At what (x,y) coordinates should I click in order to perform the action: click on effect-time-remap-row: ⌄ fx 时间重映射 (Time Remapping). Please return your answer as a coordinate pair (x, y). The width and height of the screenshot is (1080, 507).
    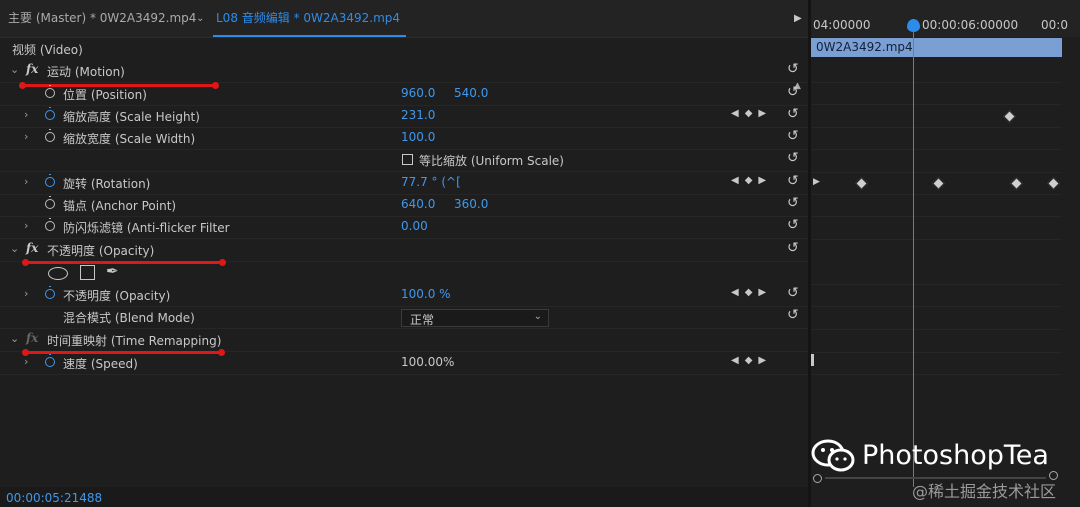
    Looking at the image, I should click on (404, 340).